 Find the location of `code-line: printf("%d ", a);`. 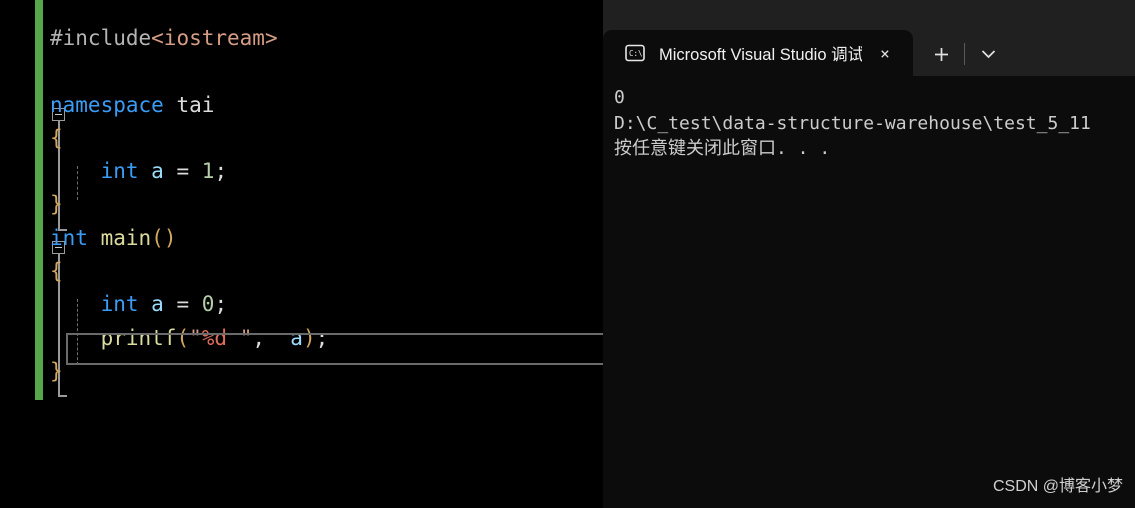

code-line: printf("%d ", a); is located at coordinates (189, 338).